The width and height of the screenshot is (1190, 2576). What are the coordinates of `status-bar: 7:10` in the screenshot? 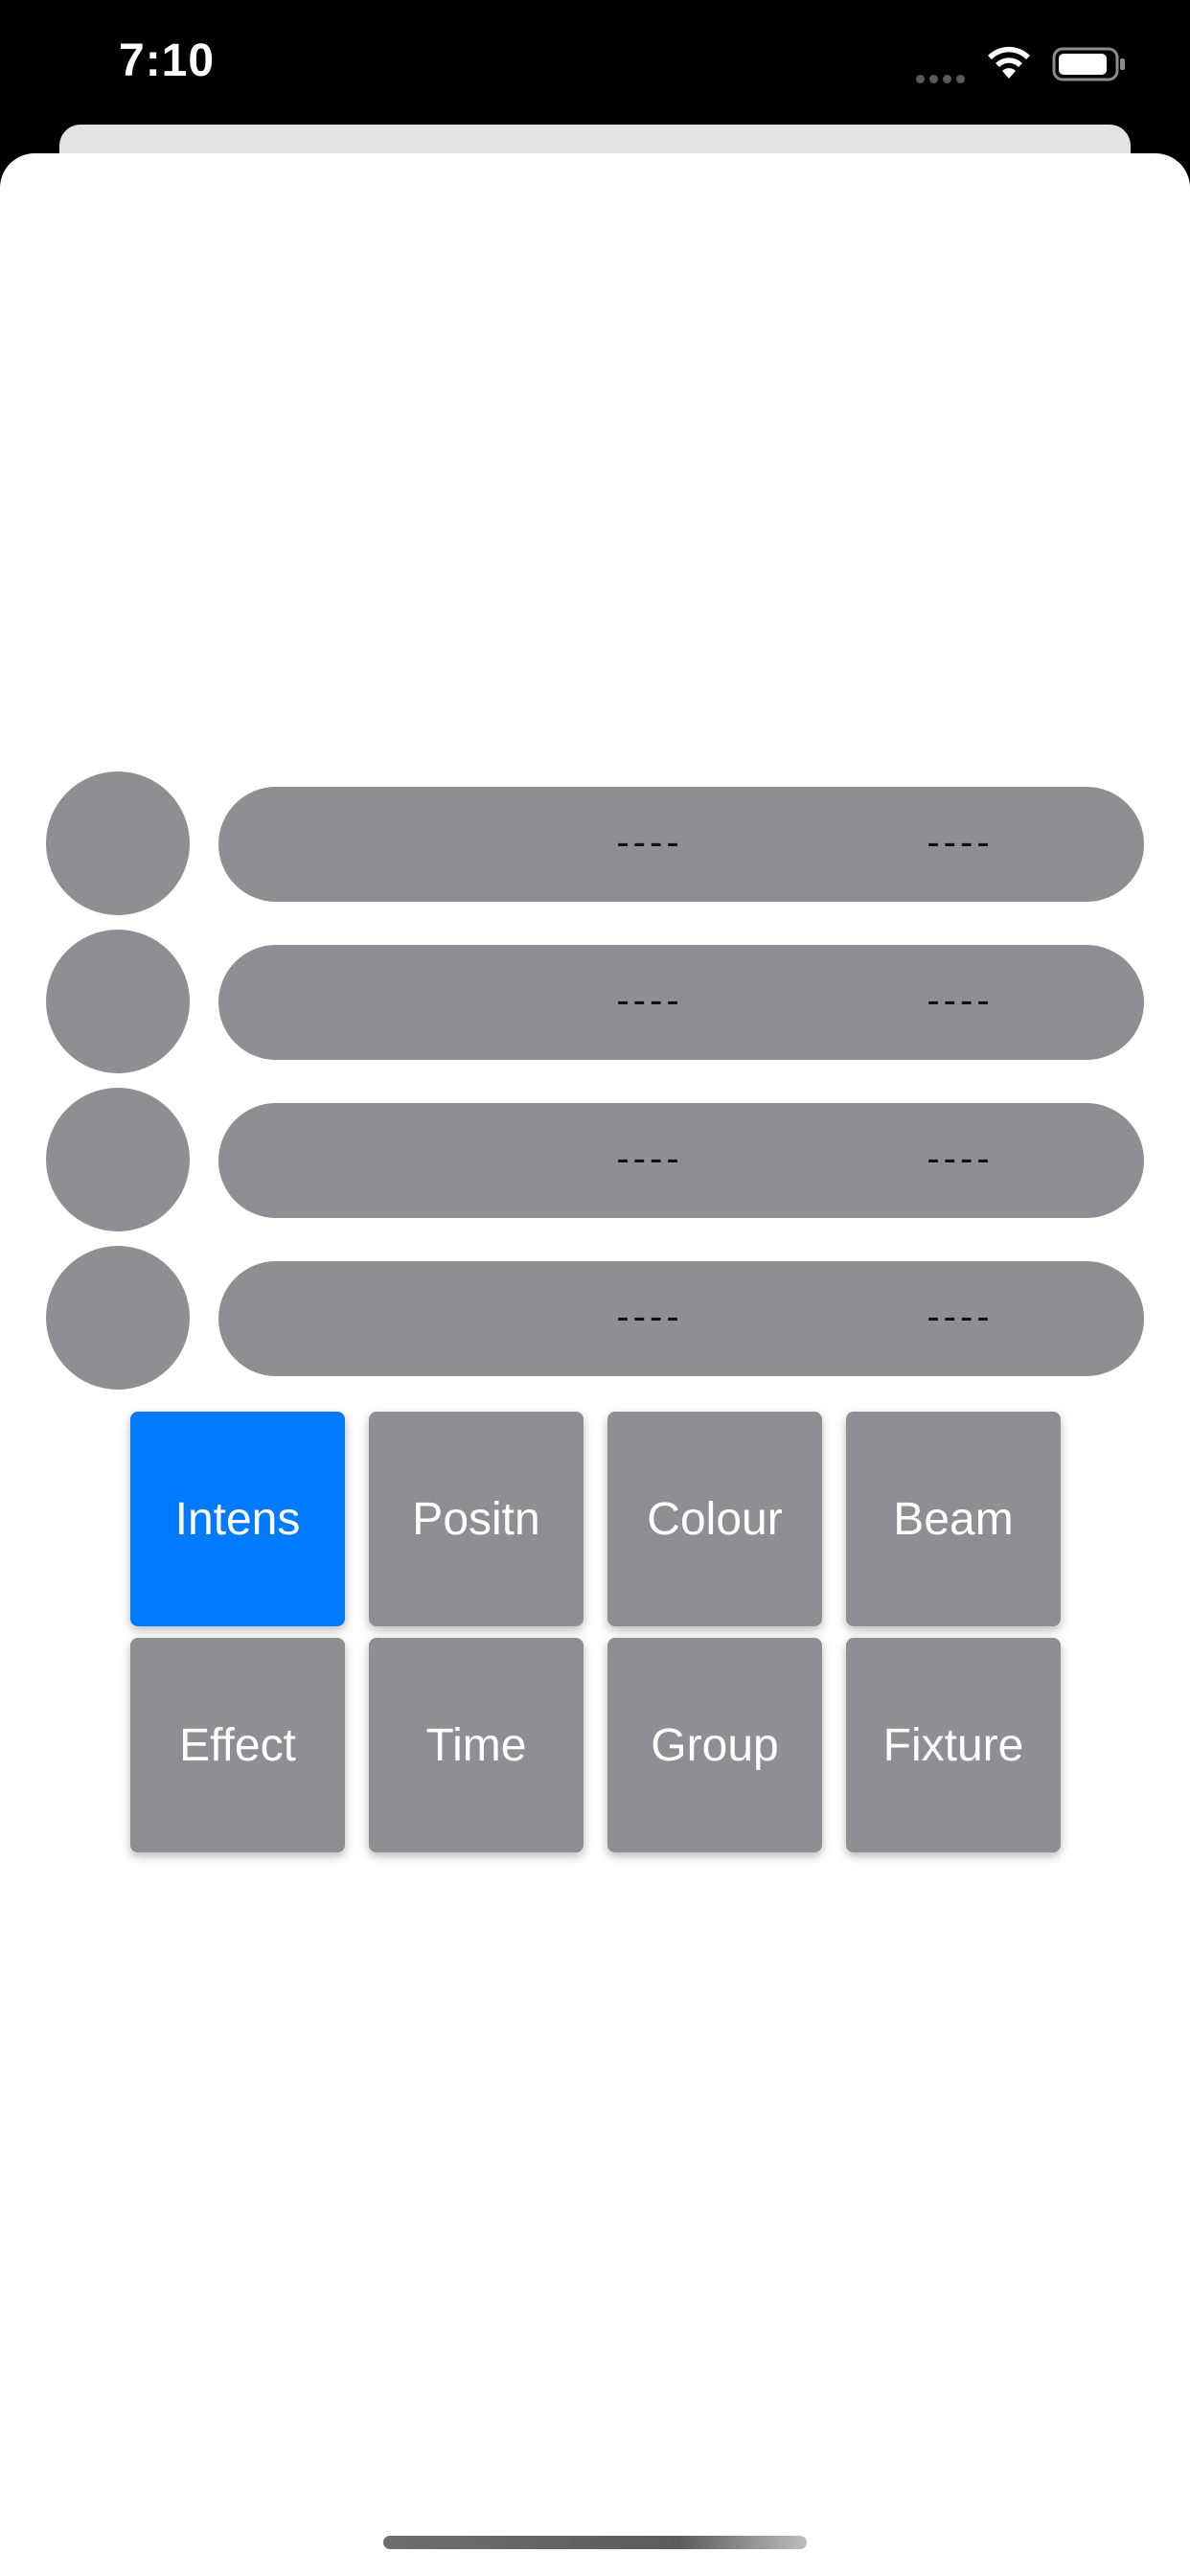 It's located at (595, 63).